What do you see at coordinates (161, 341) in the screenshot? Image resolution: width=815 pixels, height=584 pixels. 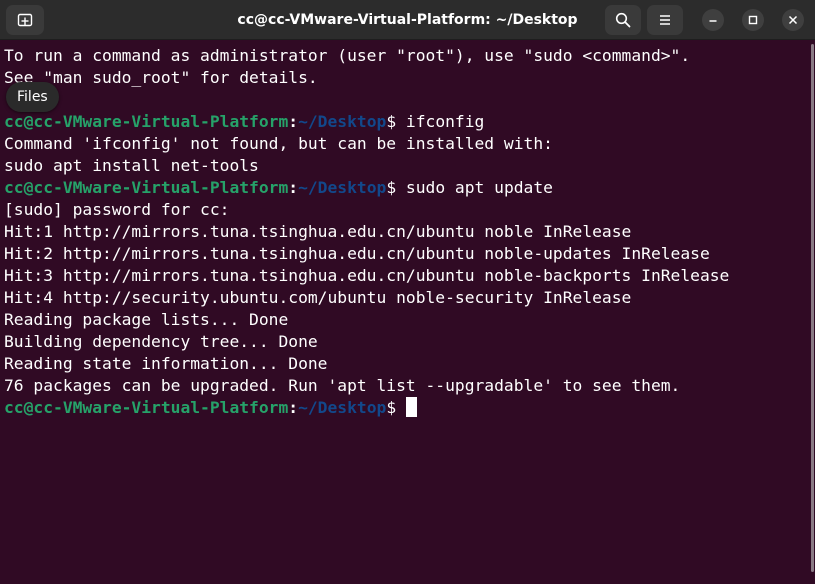 I see `output-line: Building dependency tree... Done` at bounding box center [161, 341].